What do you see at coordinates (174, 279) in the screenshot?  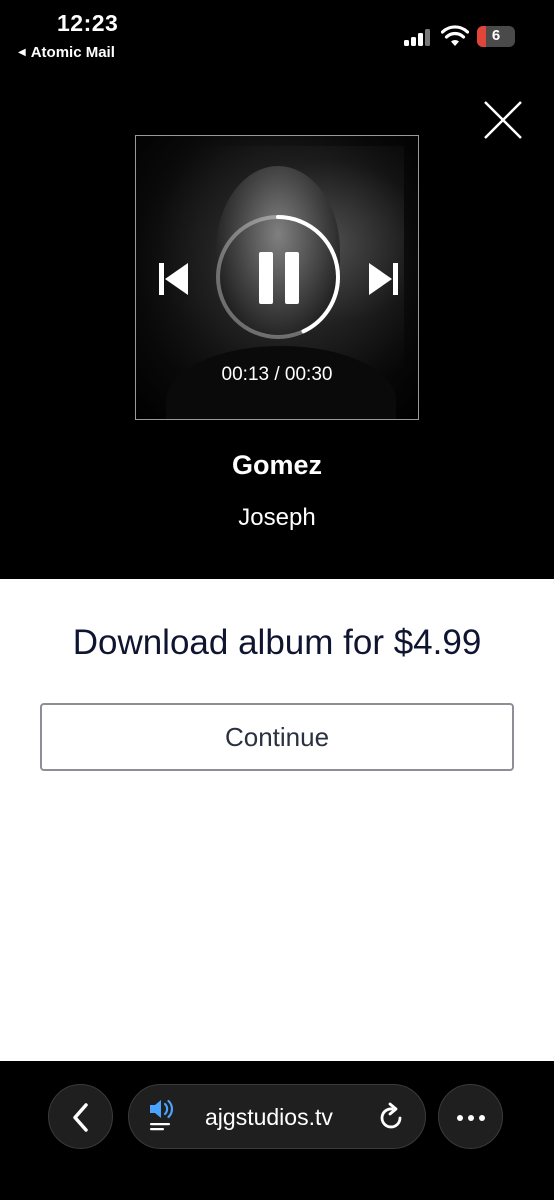 I see `previous-track-icon` at bounding box center [174, 279].